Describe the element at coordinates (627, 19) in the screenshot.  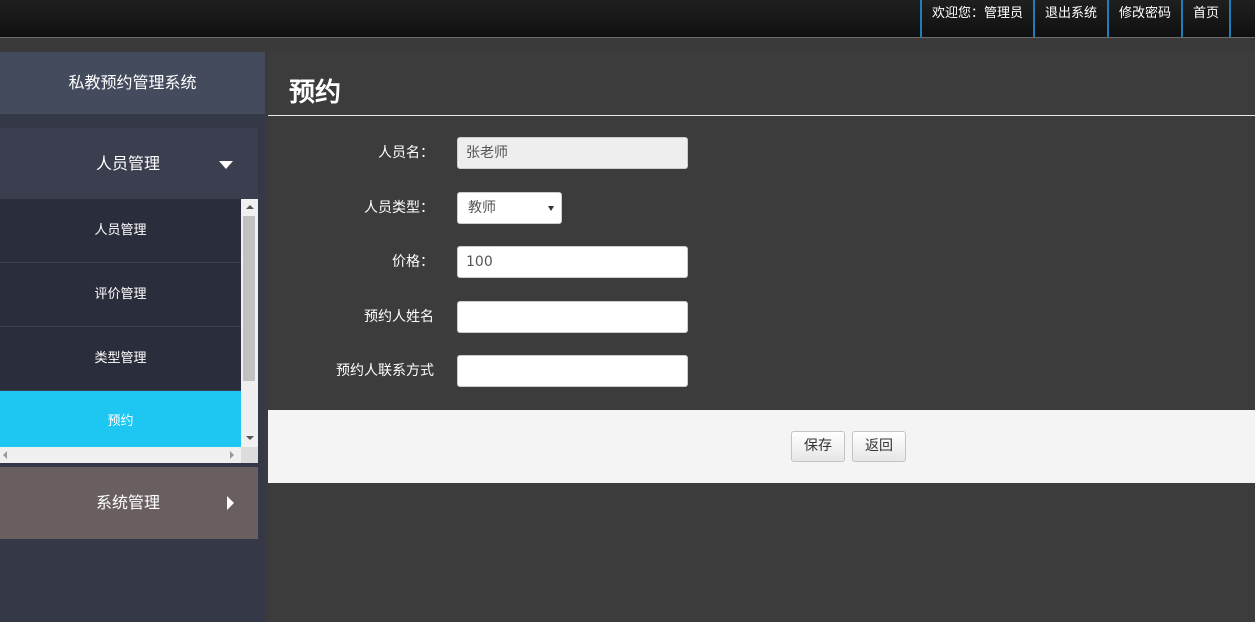
I see `top-bar: 欢迎您：管理员 退出系统 修改密码 首页` at that location.